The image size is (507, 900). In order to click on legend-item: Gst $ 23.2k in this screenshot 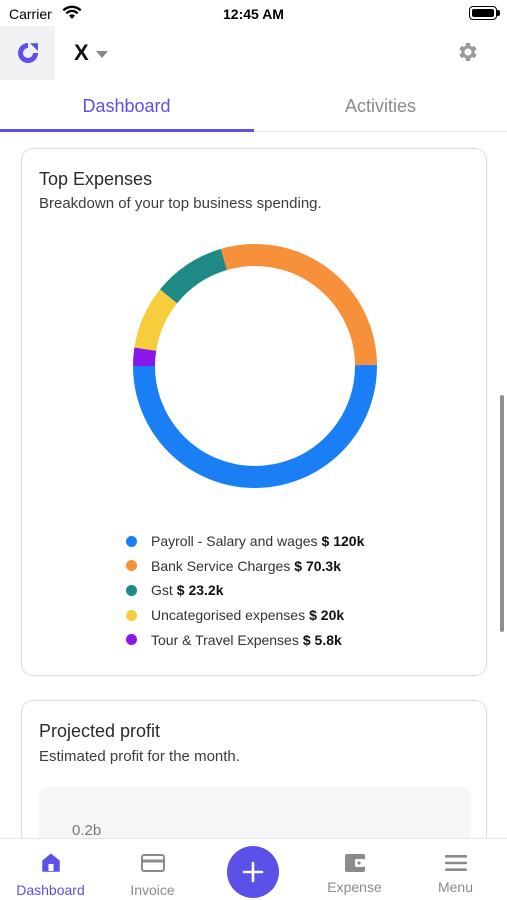, I will do `click(245, 590)`.